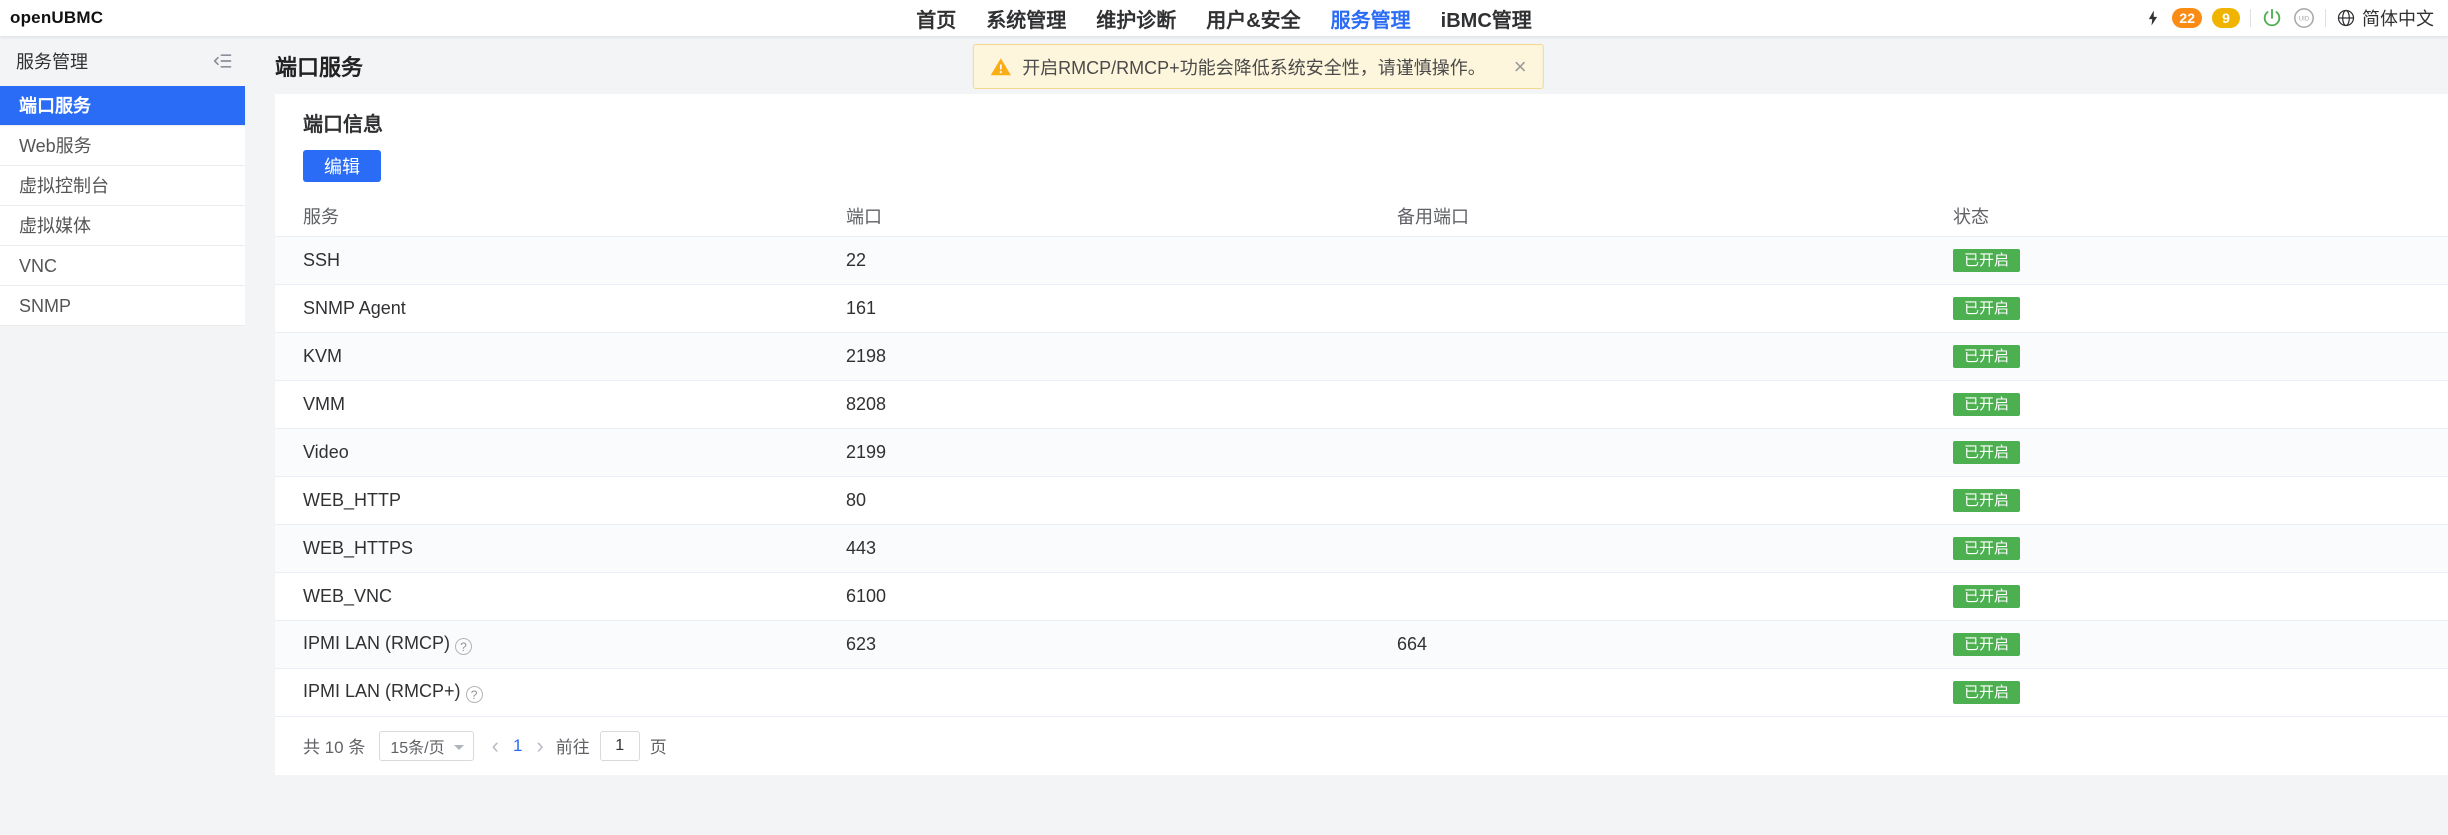  Describe the element at coordinates (1520, 66) in the screenshot. I see `close-icon: ×` at that location.